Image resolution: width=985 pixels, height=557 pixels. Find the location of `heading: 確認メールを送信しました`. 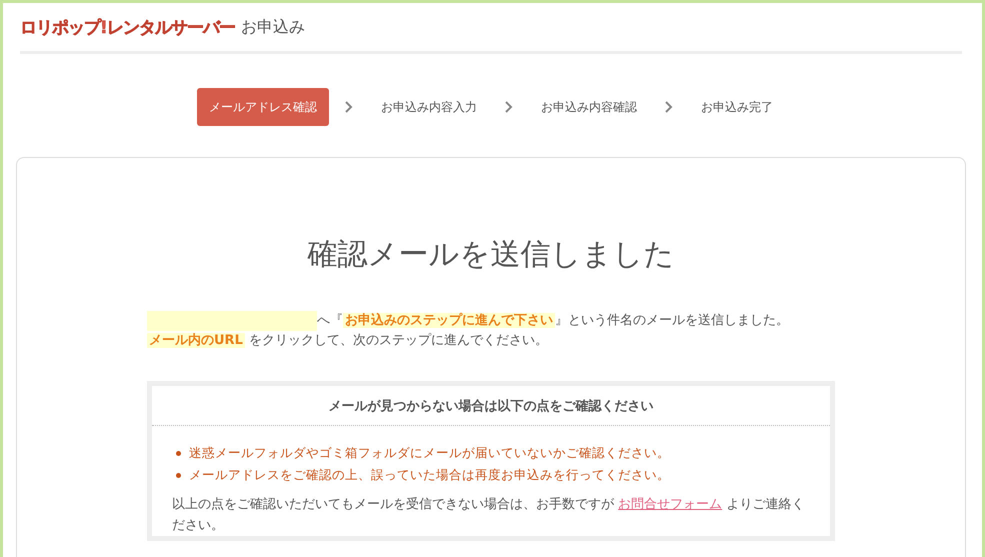

heading: 確認メールを送信しました is located at coordinates (491, 255).